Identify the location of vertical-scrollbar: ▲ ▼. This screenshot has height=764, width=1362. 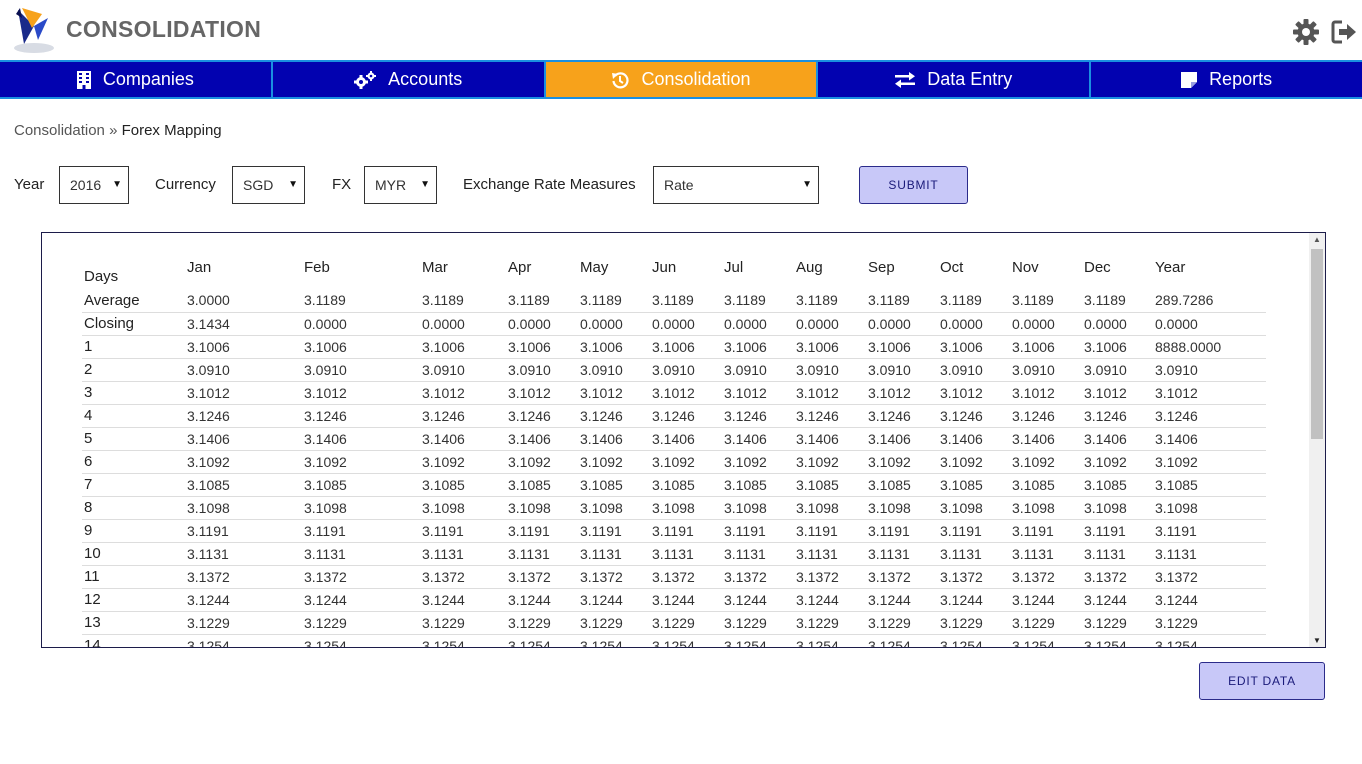
(1317, 440).